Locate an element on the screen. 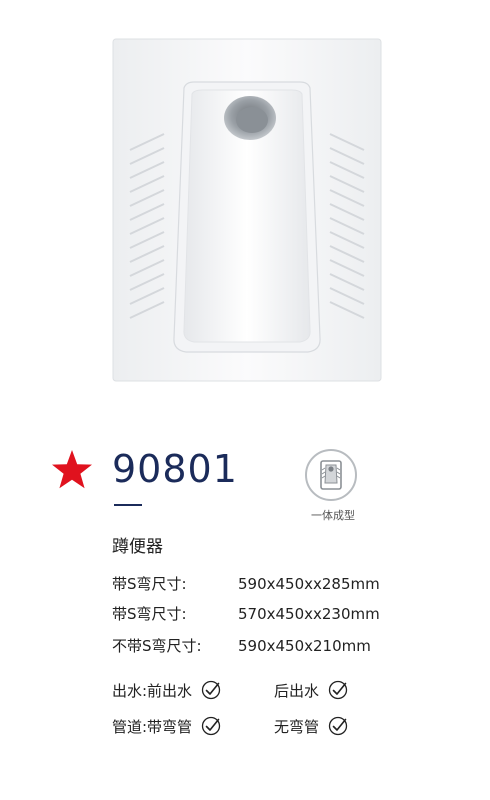 This screenshot has height=800, width=490. spec-row: 带S弯尺寸: 570x450xx230mm is located at coordinates (246, 614).